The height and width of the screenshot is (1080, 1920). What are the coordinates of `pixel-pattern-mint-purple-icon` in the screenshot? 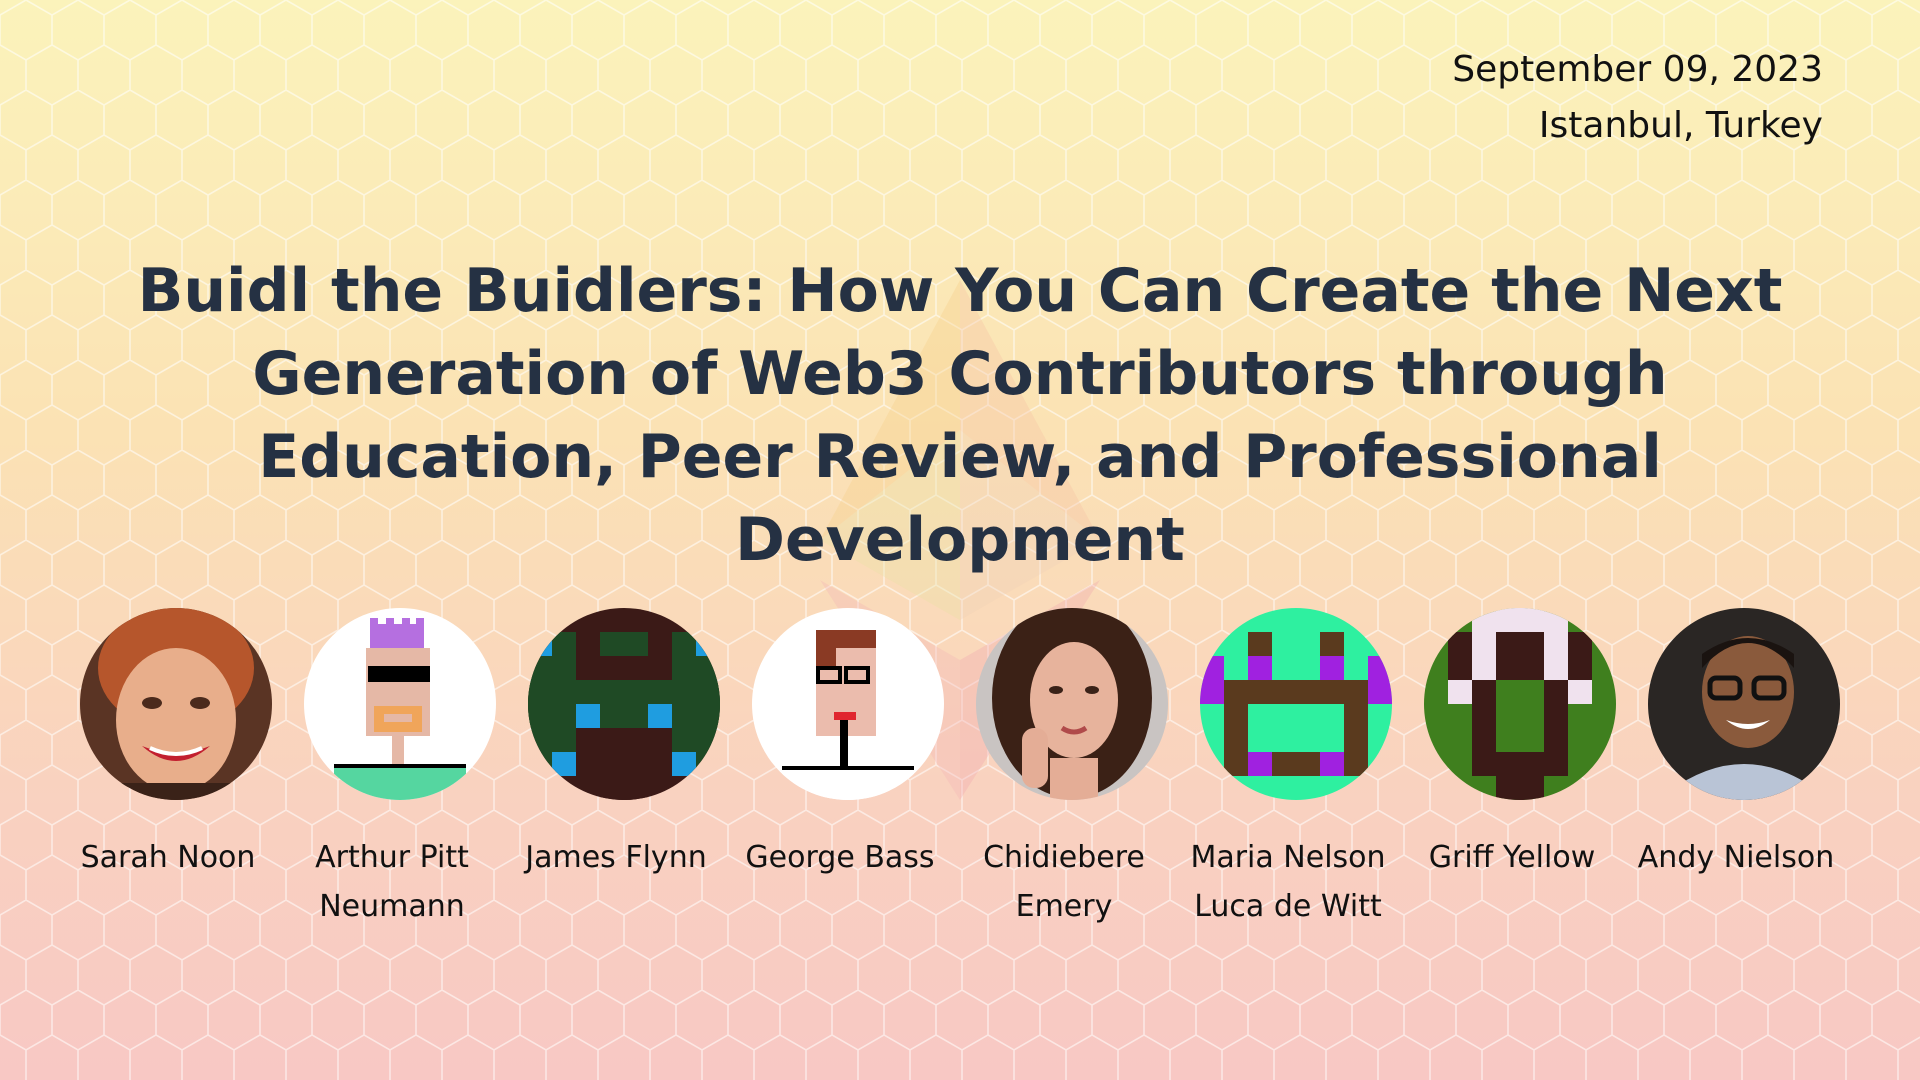 It's located at (1296, 704).